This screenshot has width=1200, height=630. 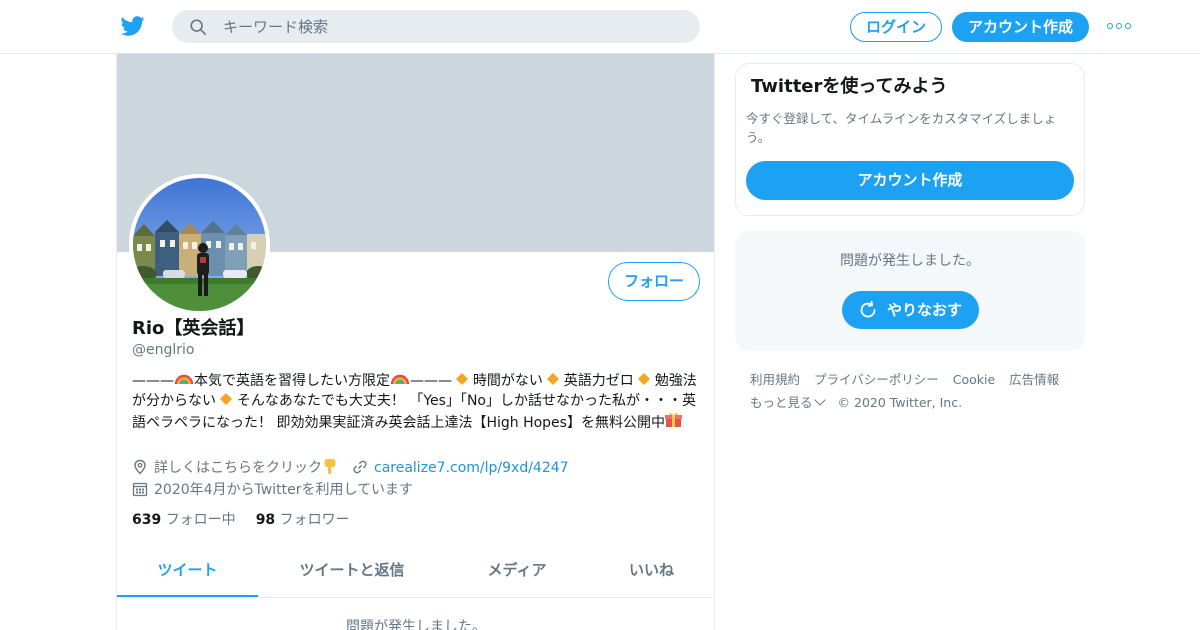 I want to click on avatar-photo, so click(x=199, y=244).